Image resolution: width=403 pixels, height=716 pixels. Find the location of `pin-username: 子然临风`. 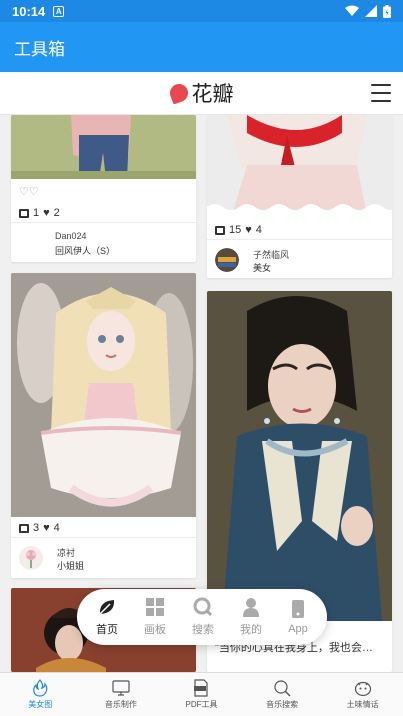

pin-username: 子然临风 is located at coordinates (271, 254).